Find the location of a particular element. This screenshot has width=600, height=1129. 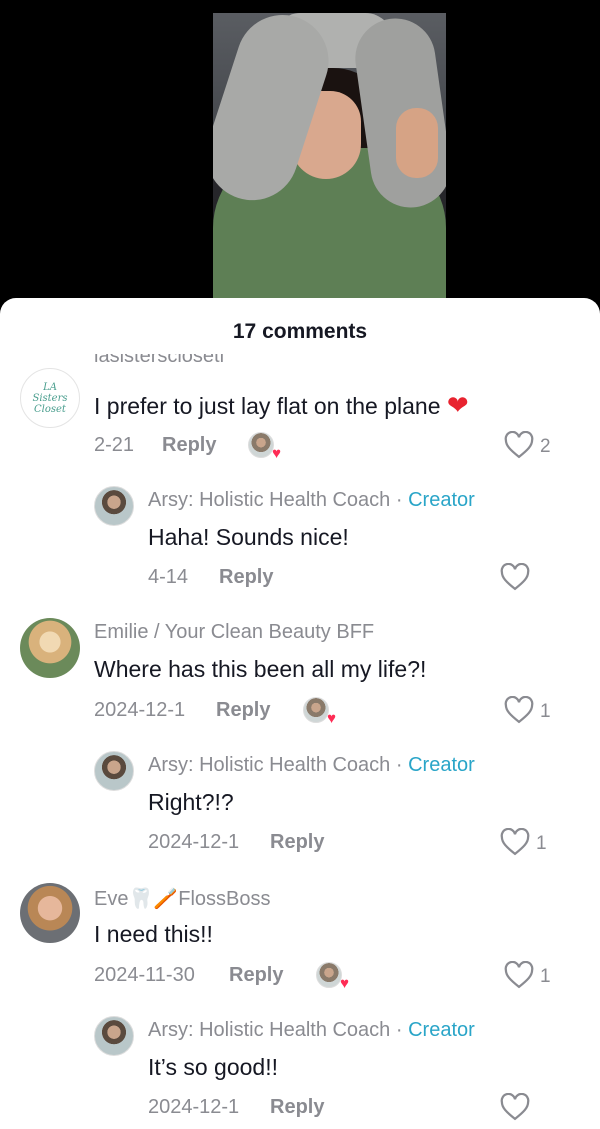

comment-username: Emilie / Your Clean Beauty BFF is located at coordinates (234, 632).